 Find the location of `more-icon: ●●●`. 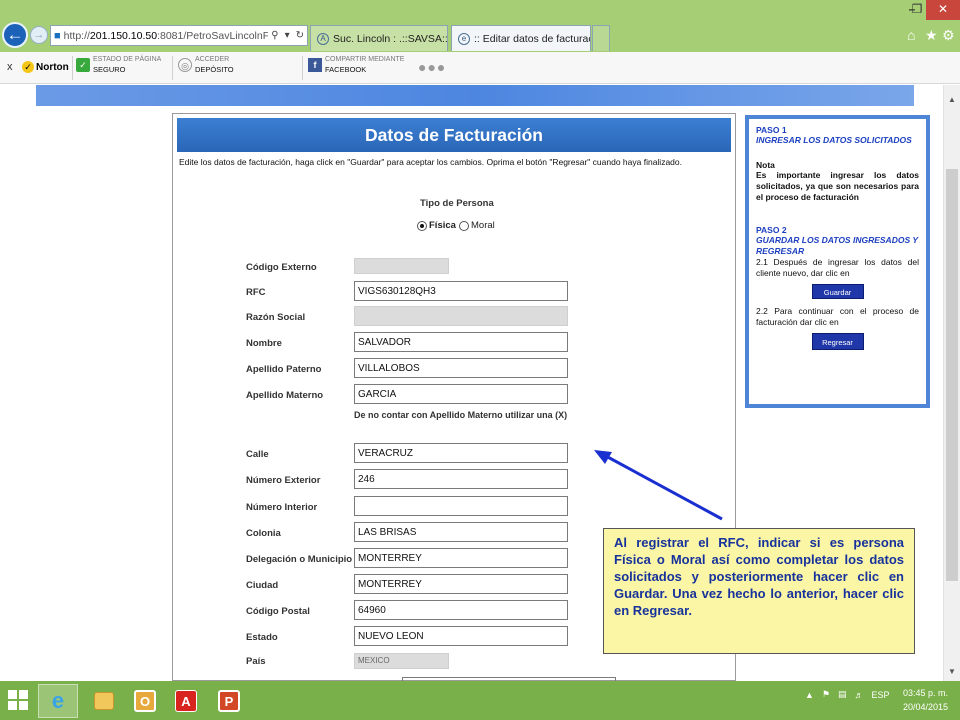

more-icon: ●●● is located at coordinates (432, 67).